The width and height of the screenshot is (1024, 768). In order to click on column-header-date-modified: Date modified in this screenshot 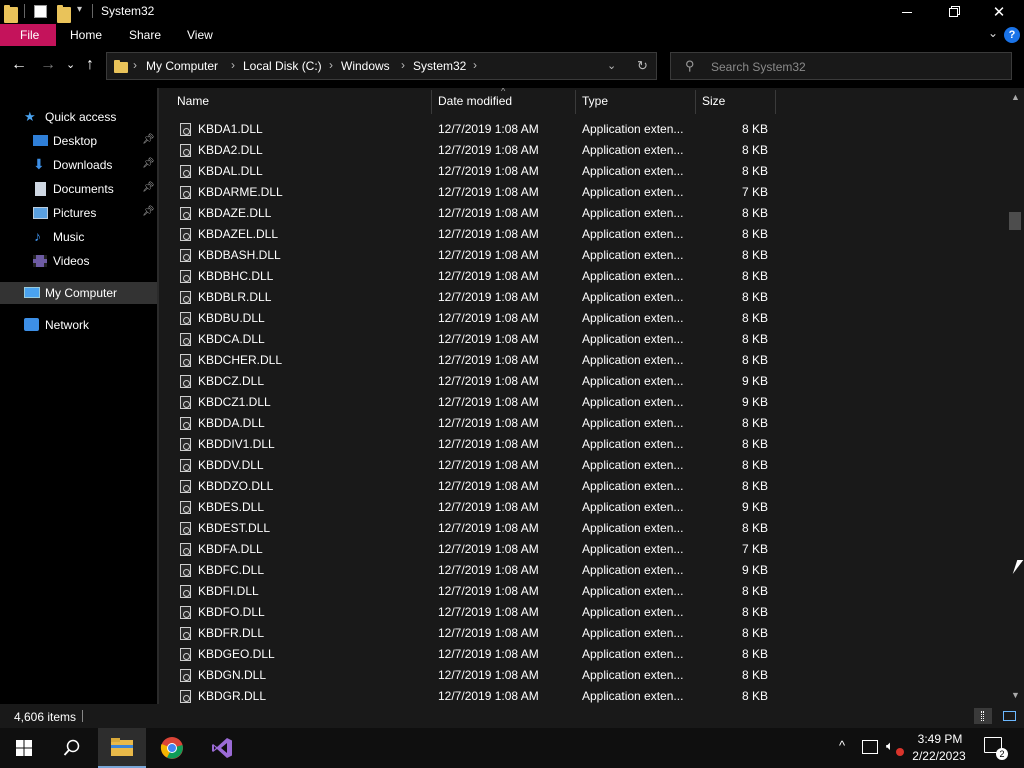, I will do `click(475, 101)`.